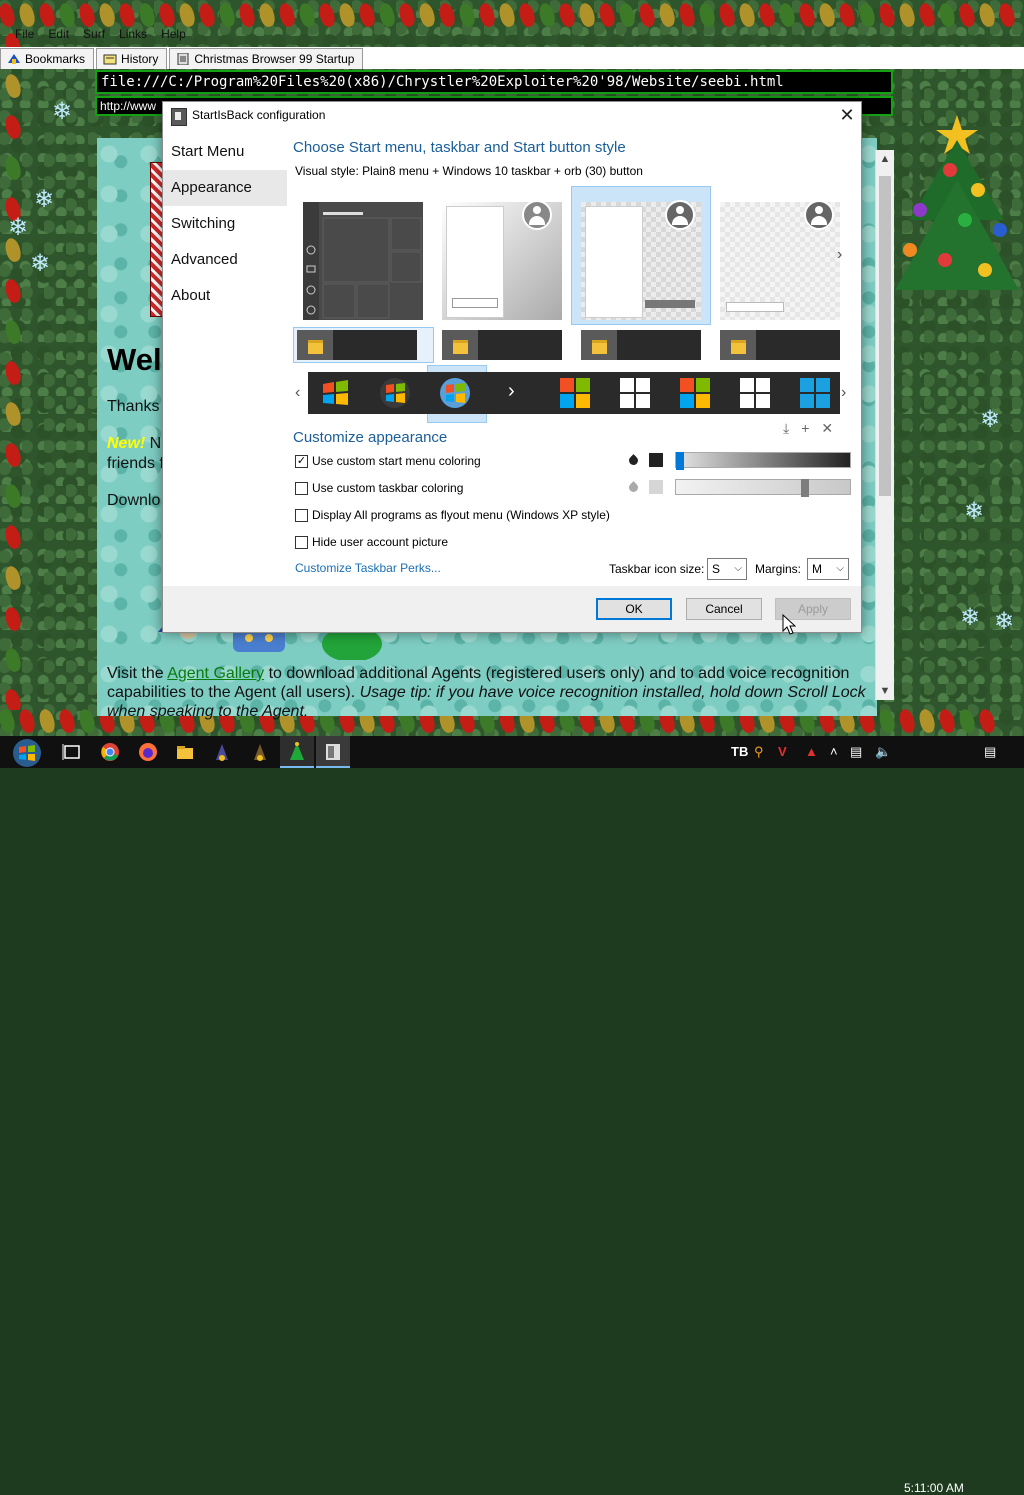 The image size is (1024, 1495). What do you see at coordinates (24, 36) in the screenshot?
I see `menu-file: File` at bounding box center [24, 36].